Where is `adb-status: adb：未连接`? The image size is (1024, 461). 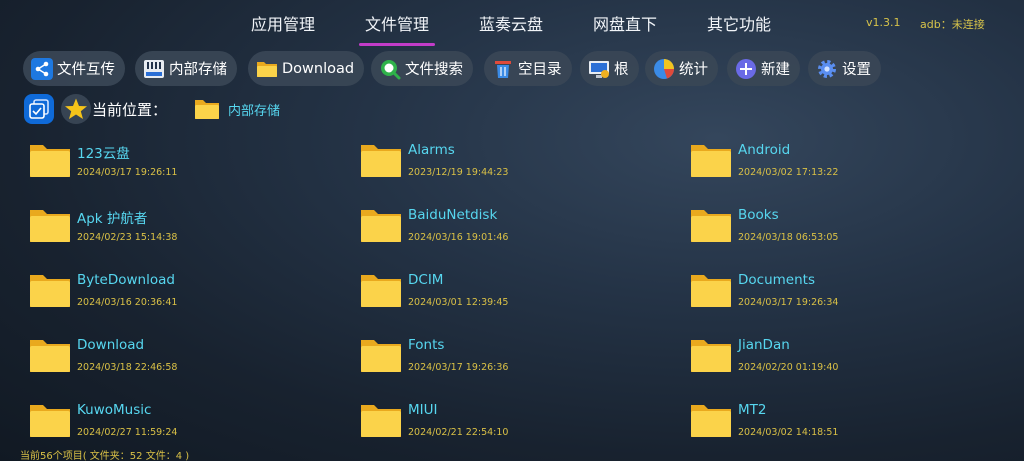
adb-status: adb：未连接 is located at coordinates (952, 24).